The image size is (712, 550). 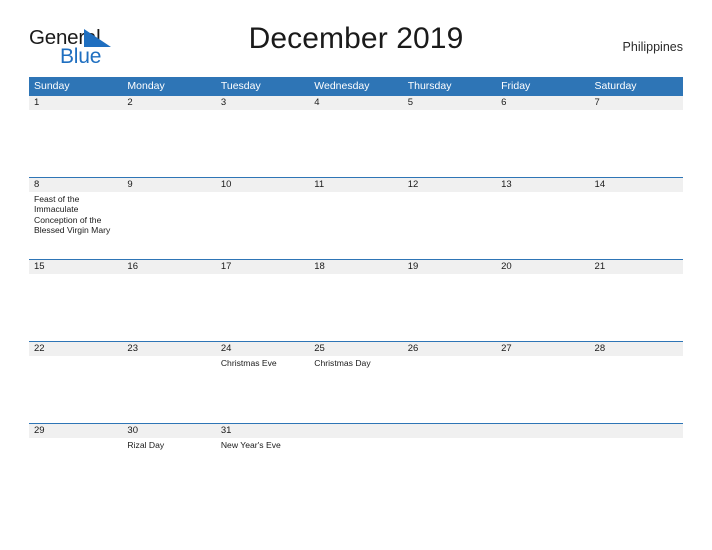 What do you see at coordinates (636, 185) in the screenshot?
I see `day-number-cell: 14` at bounding box center [636, 185].